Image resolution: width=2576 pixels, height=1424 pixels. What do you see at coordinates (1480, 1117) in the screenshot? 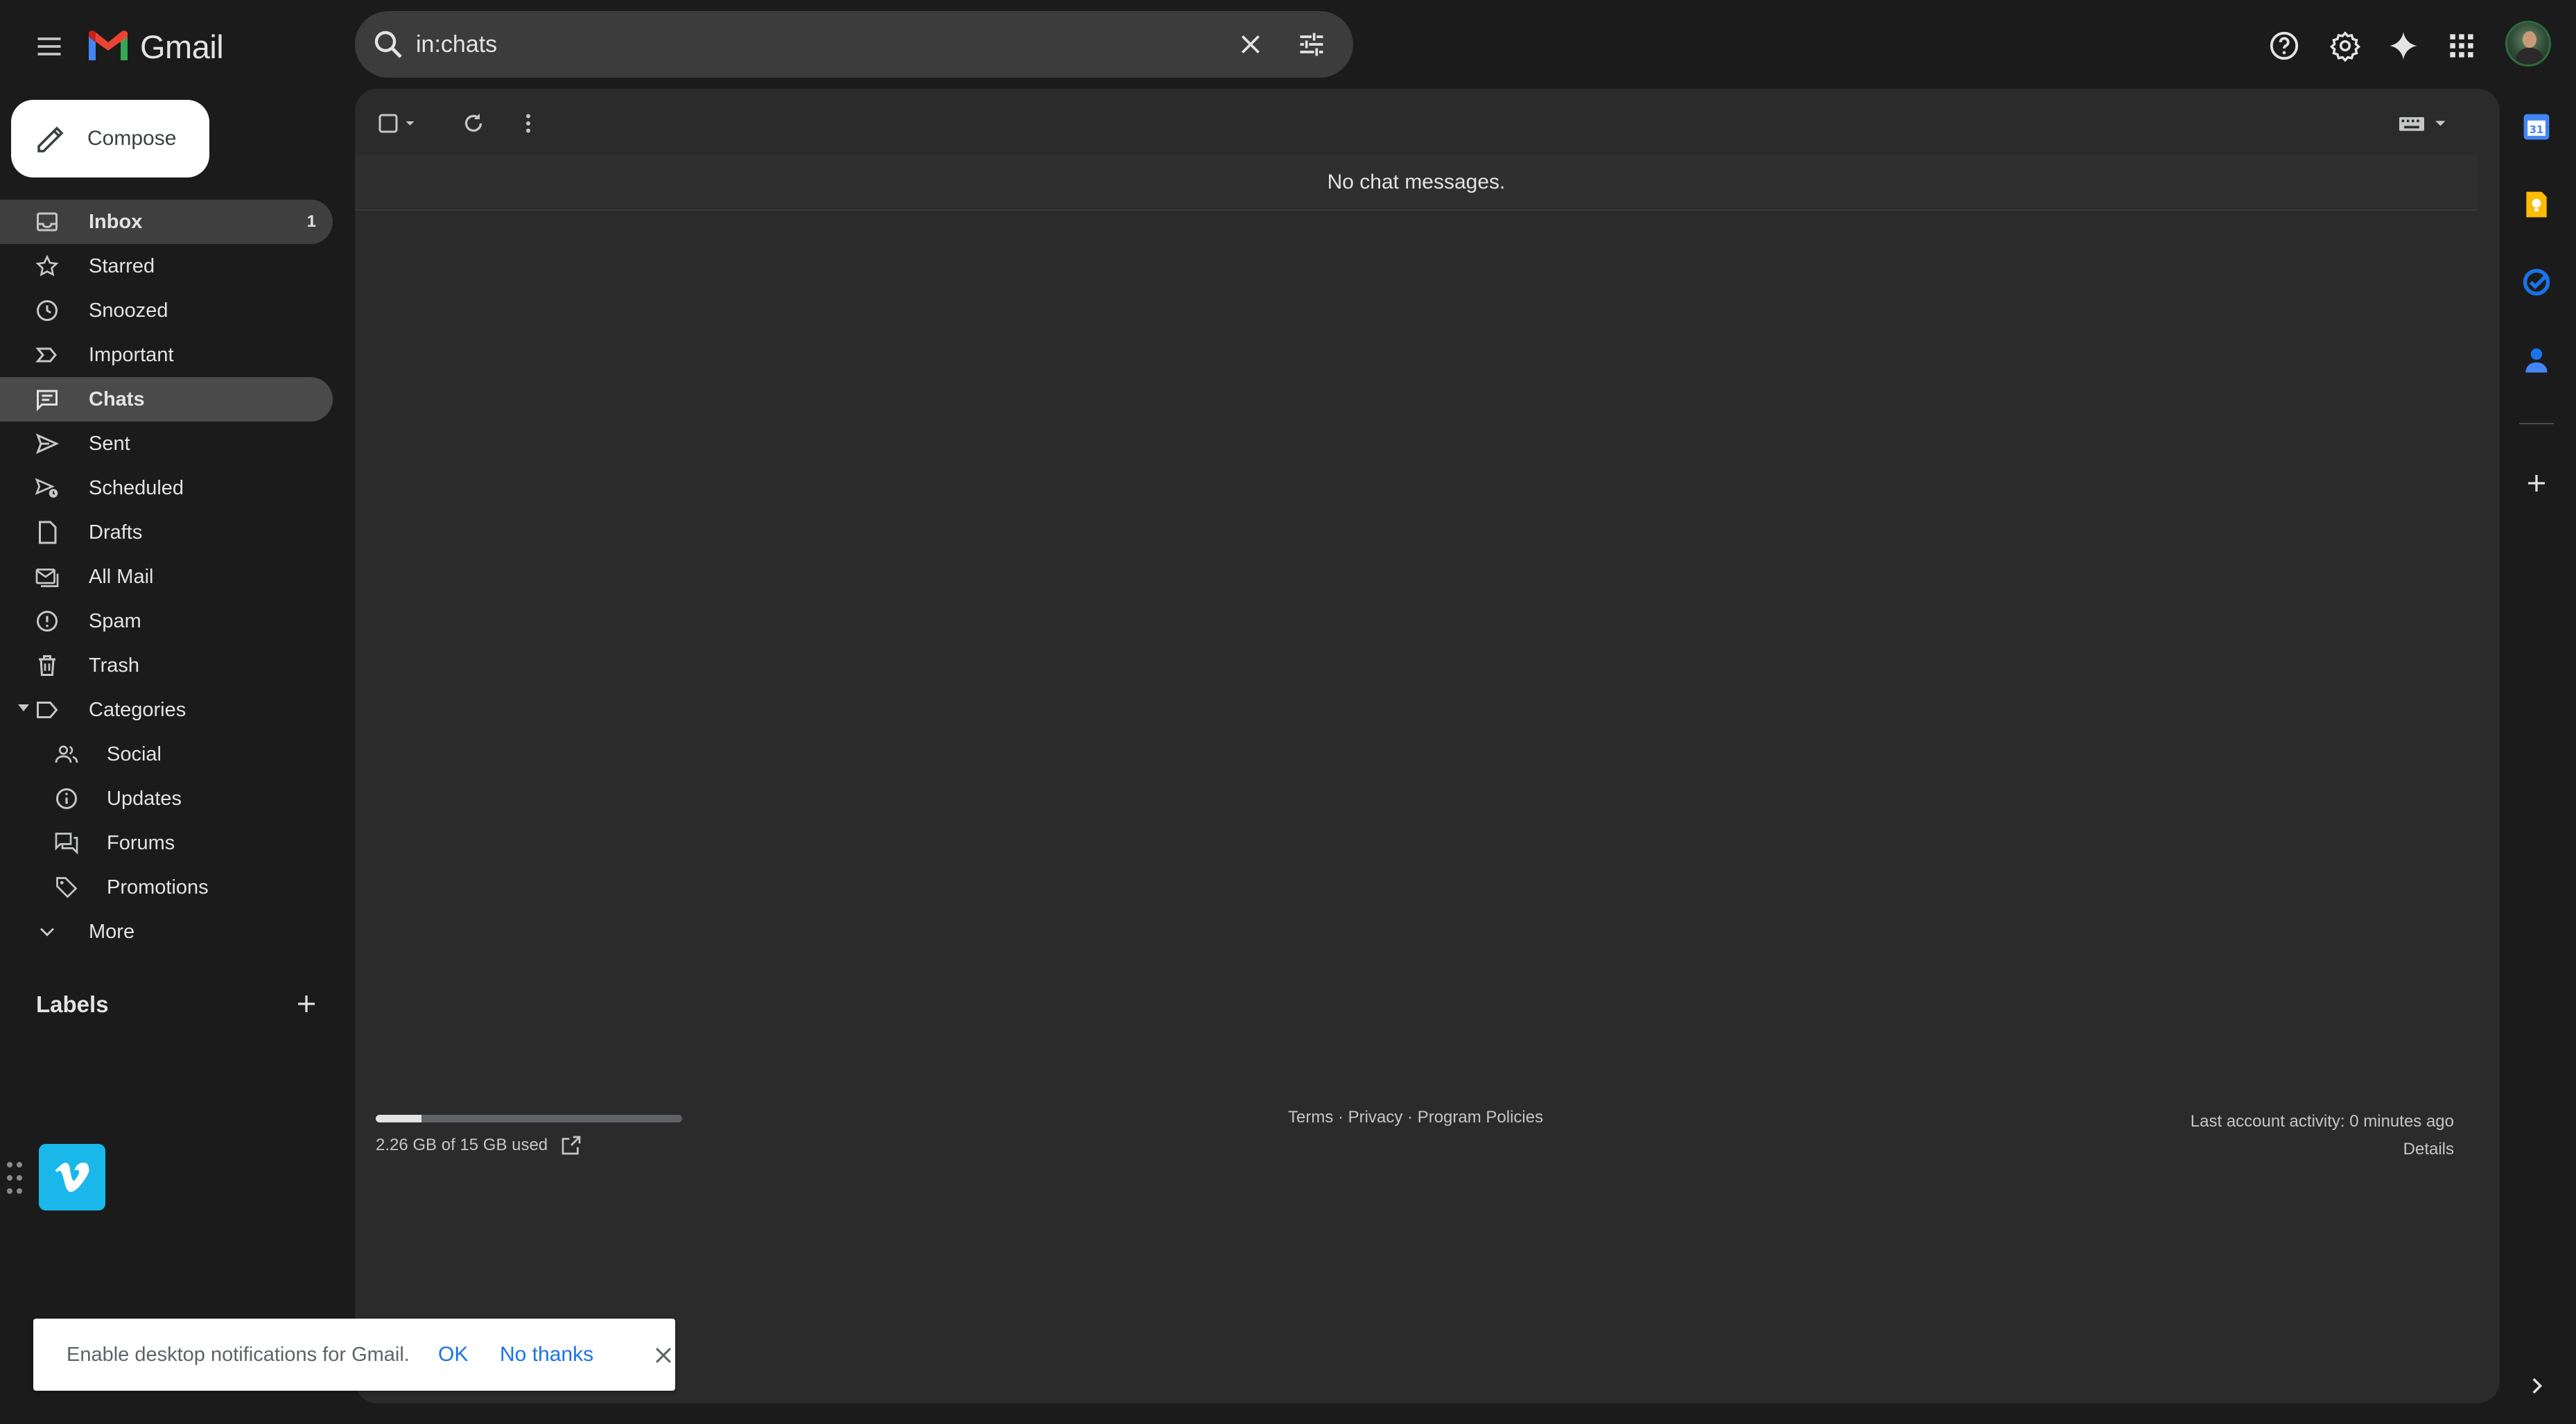
I see `program-policies-link: Program Policies` at bounding box center [1480, 1117].